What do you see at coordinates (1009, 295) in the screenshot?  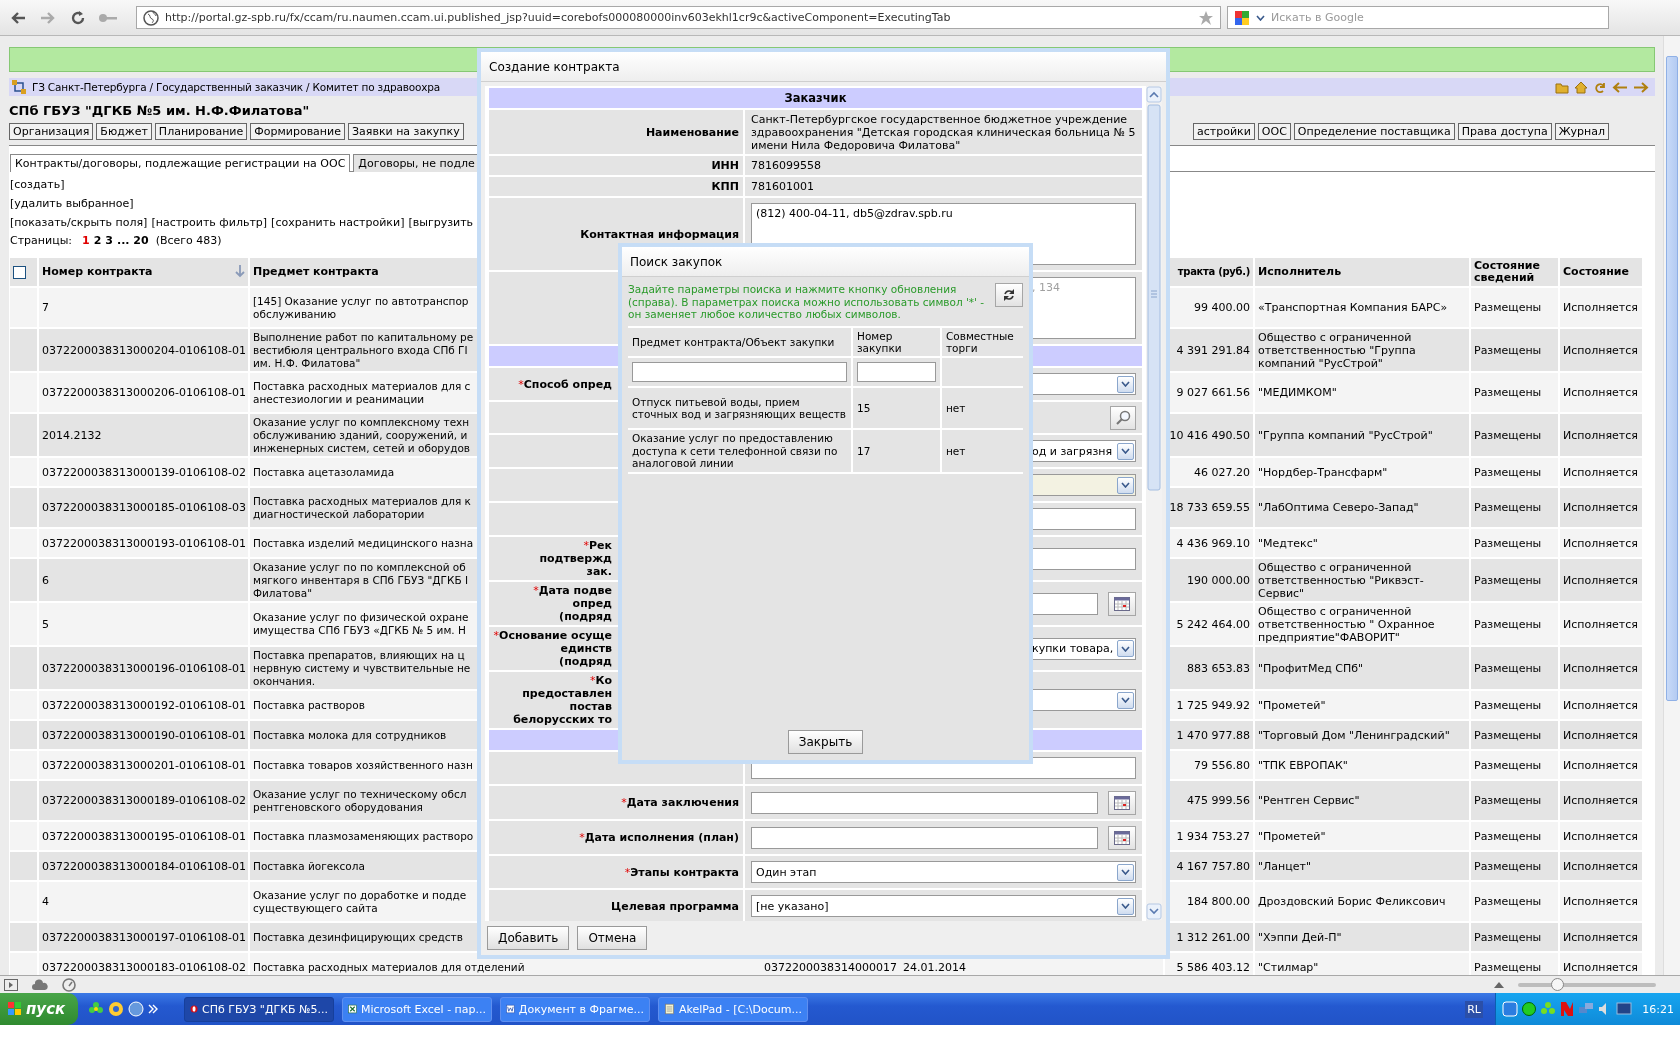 I see `refresh-button` at bounding box center [1009, 295].